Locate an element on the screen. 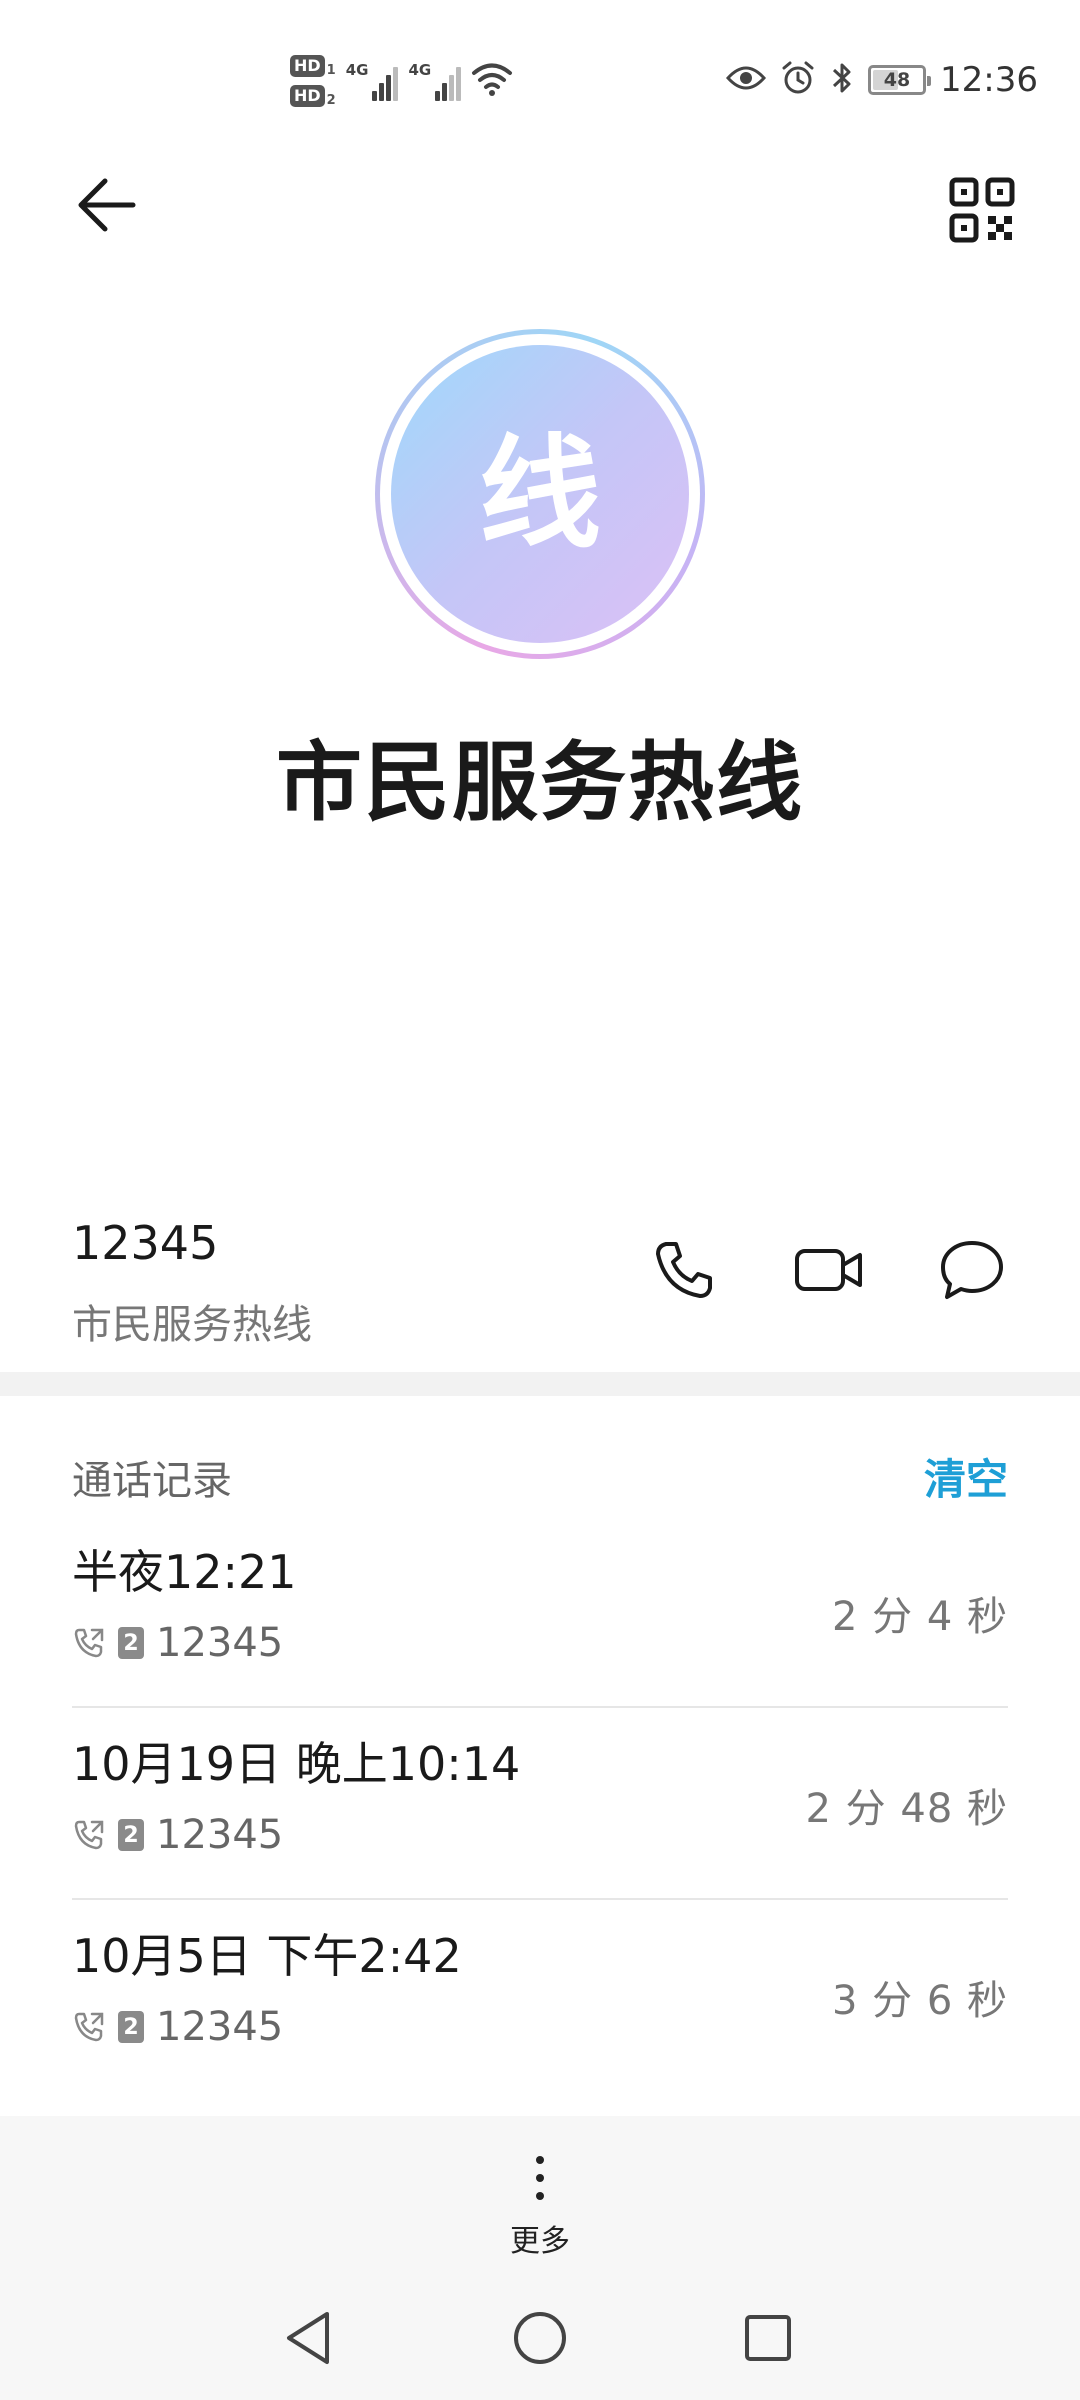  call-log-entry: 10月5日 下午2:42 2 12345 3 分 6 秒 is located at coordinates (540, 1996).